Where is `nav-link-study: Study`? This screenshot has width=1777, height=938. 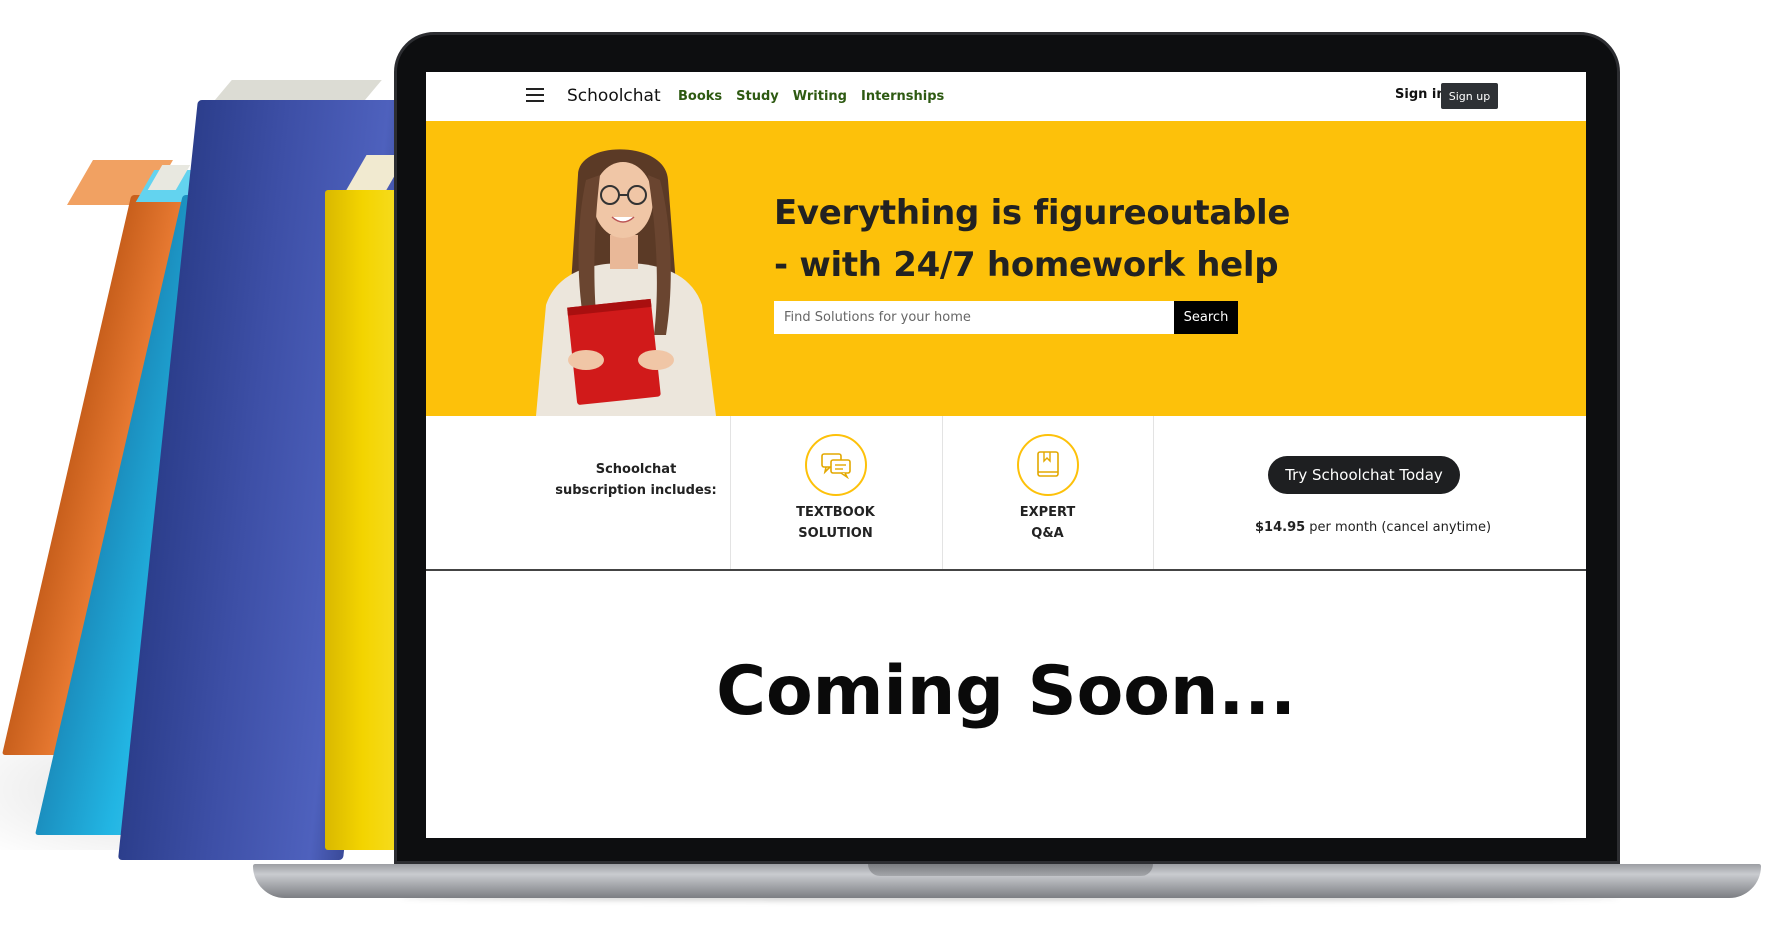
nav-link-study: Study is located at coordinates (757, 96).